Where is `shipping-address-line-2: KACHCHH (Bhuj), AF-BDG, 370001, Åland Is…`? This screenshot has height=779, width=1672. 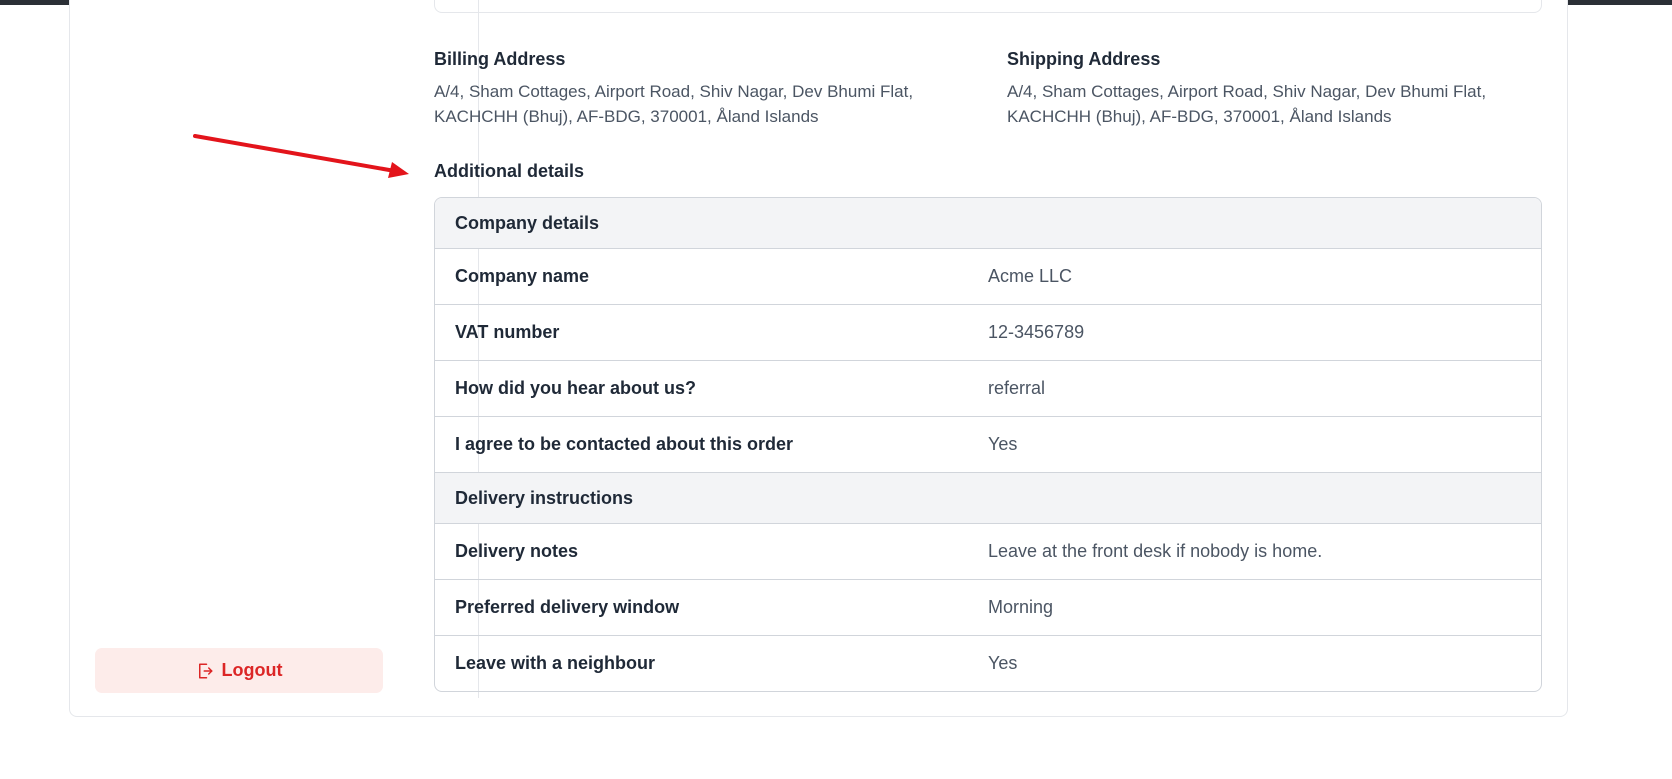 shipping-address-line-2: KACHCHH (Bhuj), AF-BDG, 370001, Åland Is… is located at coordinates (1199, 116).